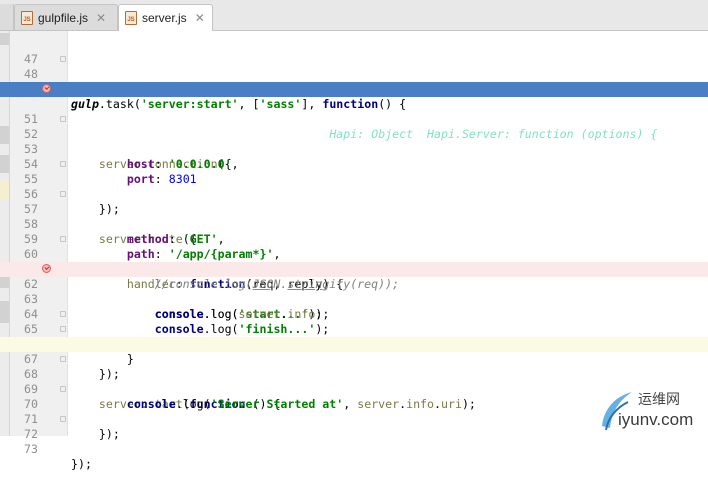 This screenshot has width=708, height=487. Describe the element at coordinates (354, 314) in the screenshot. I see `code-line: 64 console.log('finish...');` at that location.